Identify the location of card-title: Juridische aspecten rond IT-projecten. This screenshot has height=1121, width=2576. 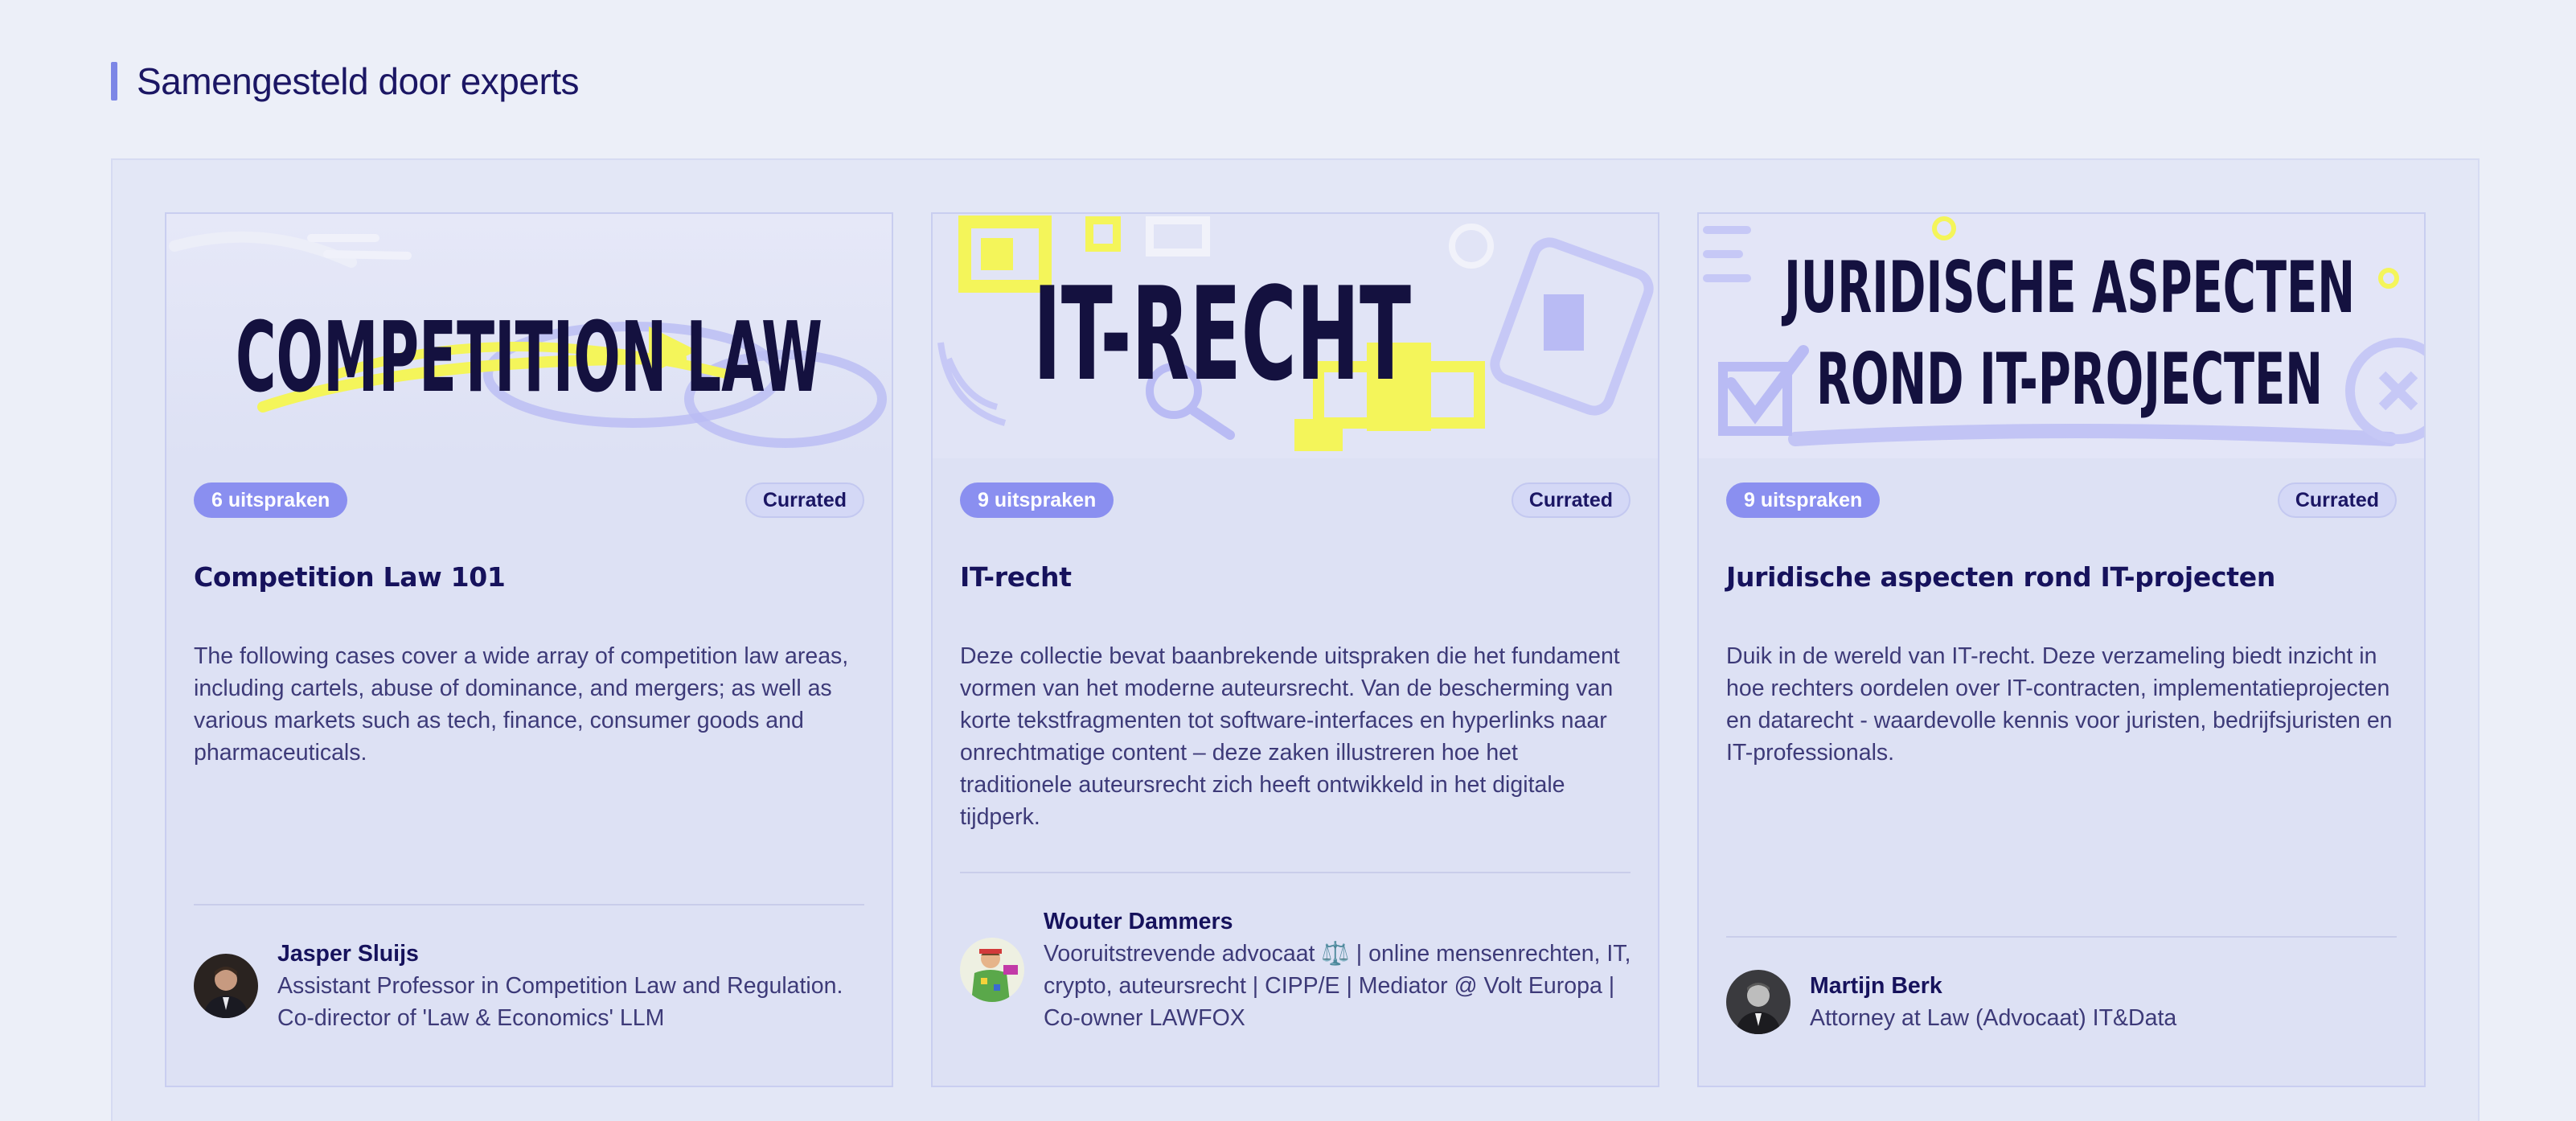
(2062, 577).